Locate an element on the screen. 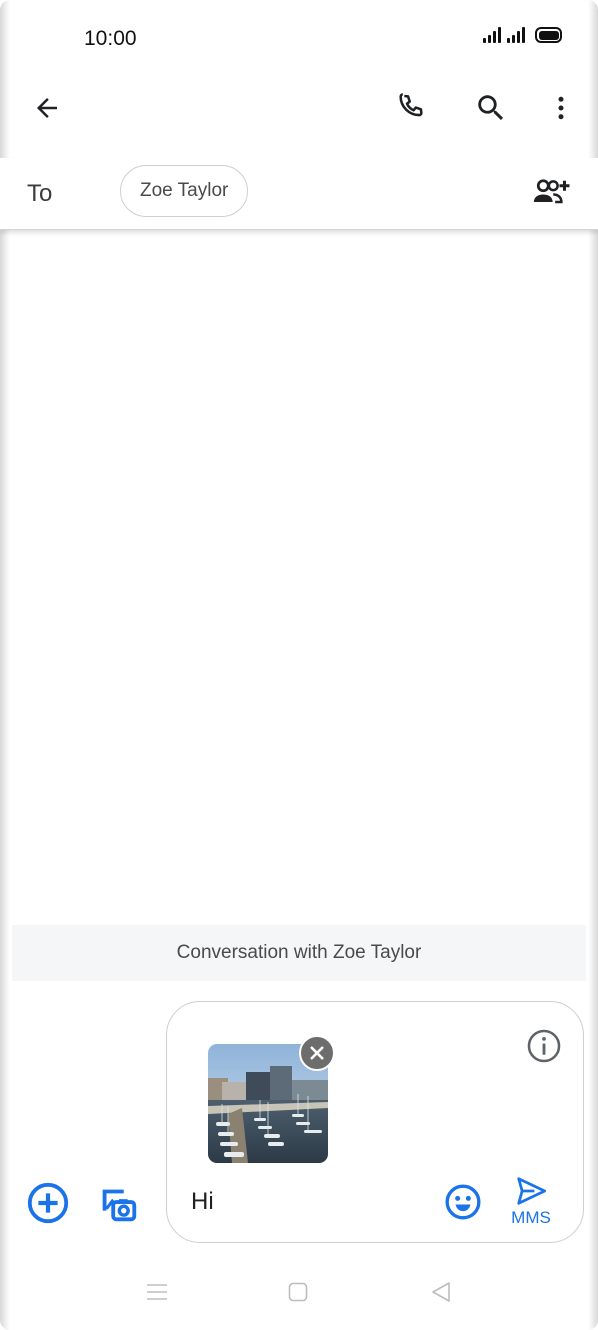 Image resolution: width=598 pixels, height=1330 pixels. to-label: To is located at coordinates (40, 193).